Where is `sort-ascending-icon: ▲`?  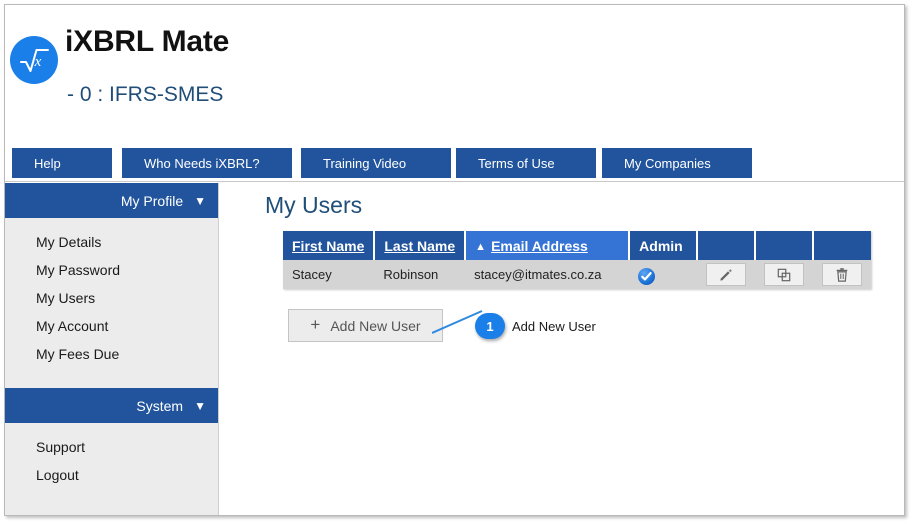
sort-ascending-icon: ▲ is located at coordinates (481, 246).